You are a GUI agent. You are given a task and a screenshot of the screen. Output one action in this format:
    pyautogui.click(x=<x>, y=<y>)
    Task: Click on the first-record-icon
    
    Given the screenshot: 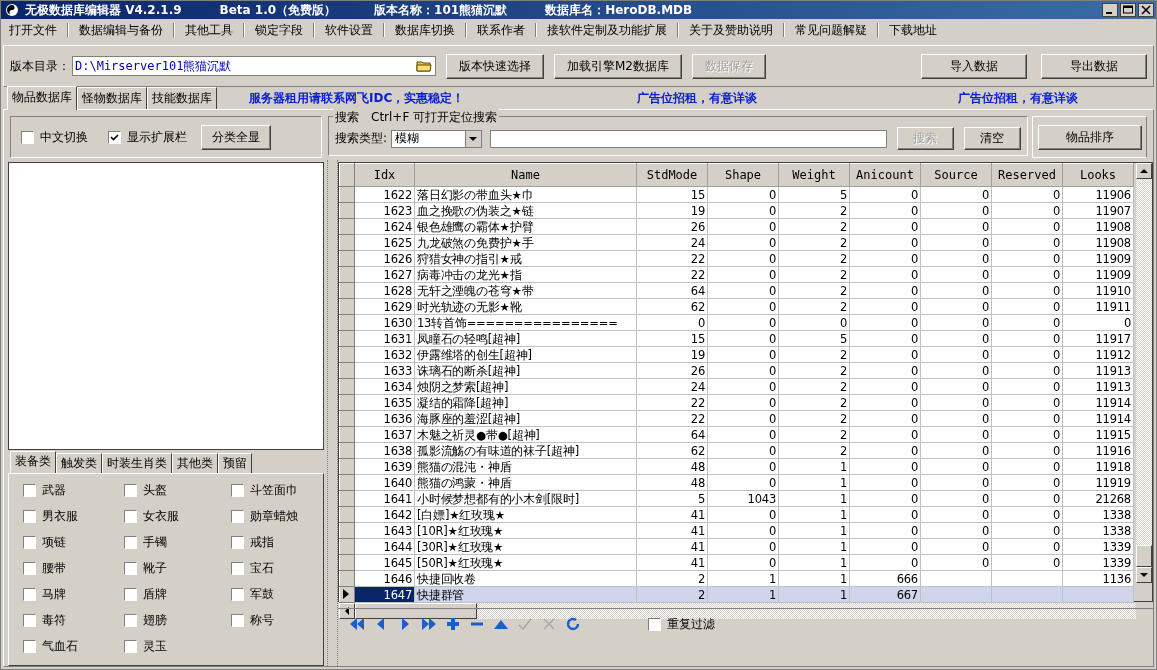 What is the action you would take?
    pyautogui.click(x=357, y=624)
    